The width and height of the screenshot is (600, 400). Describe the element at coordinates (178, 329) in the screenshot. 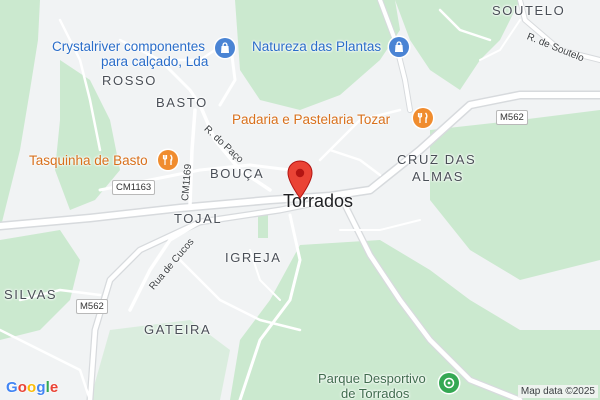

I see `area-label-gateira: GATEIRA` at that location.